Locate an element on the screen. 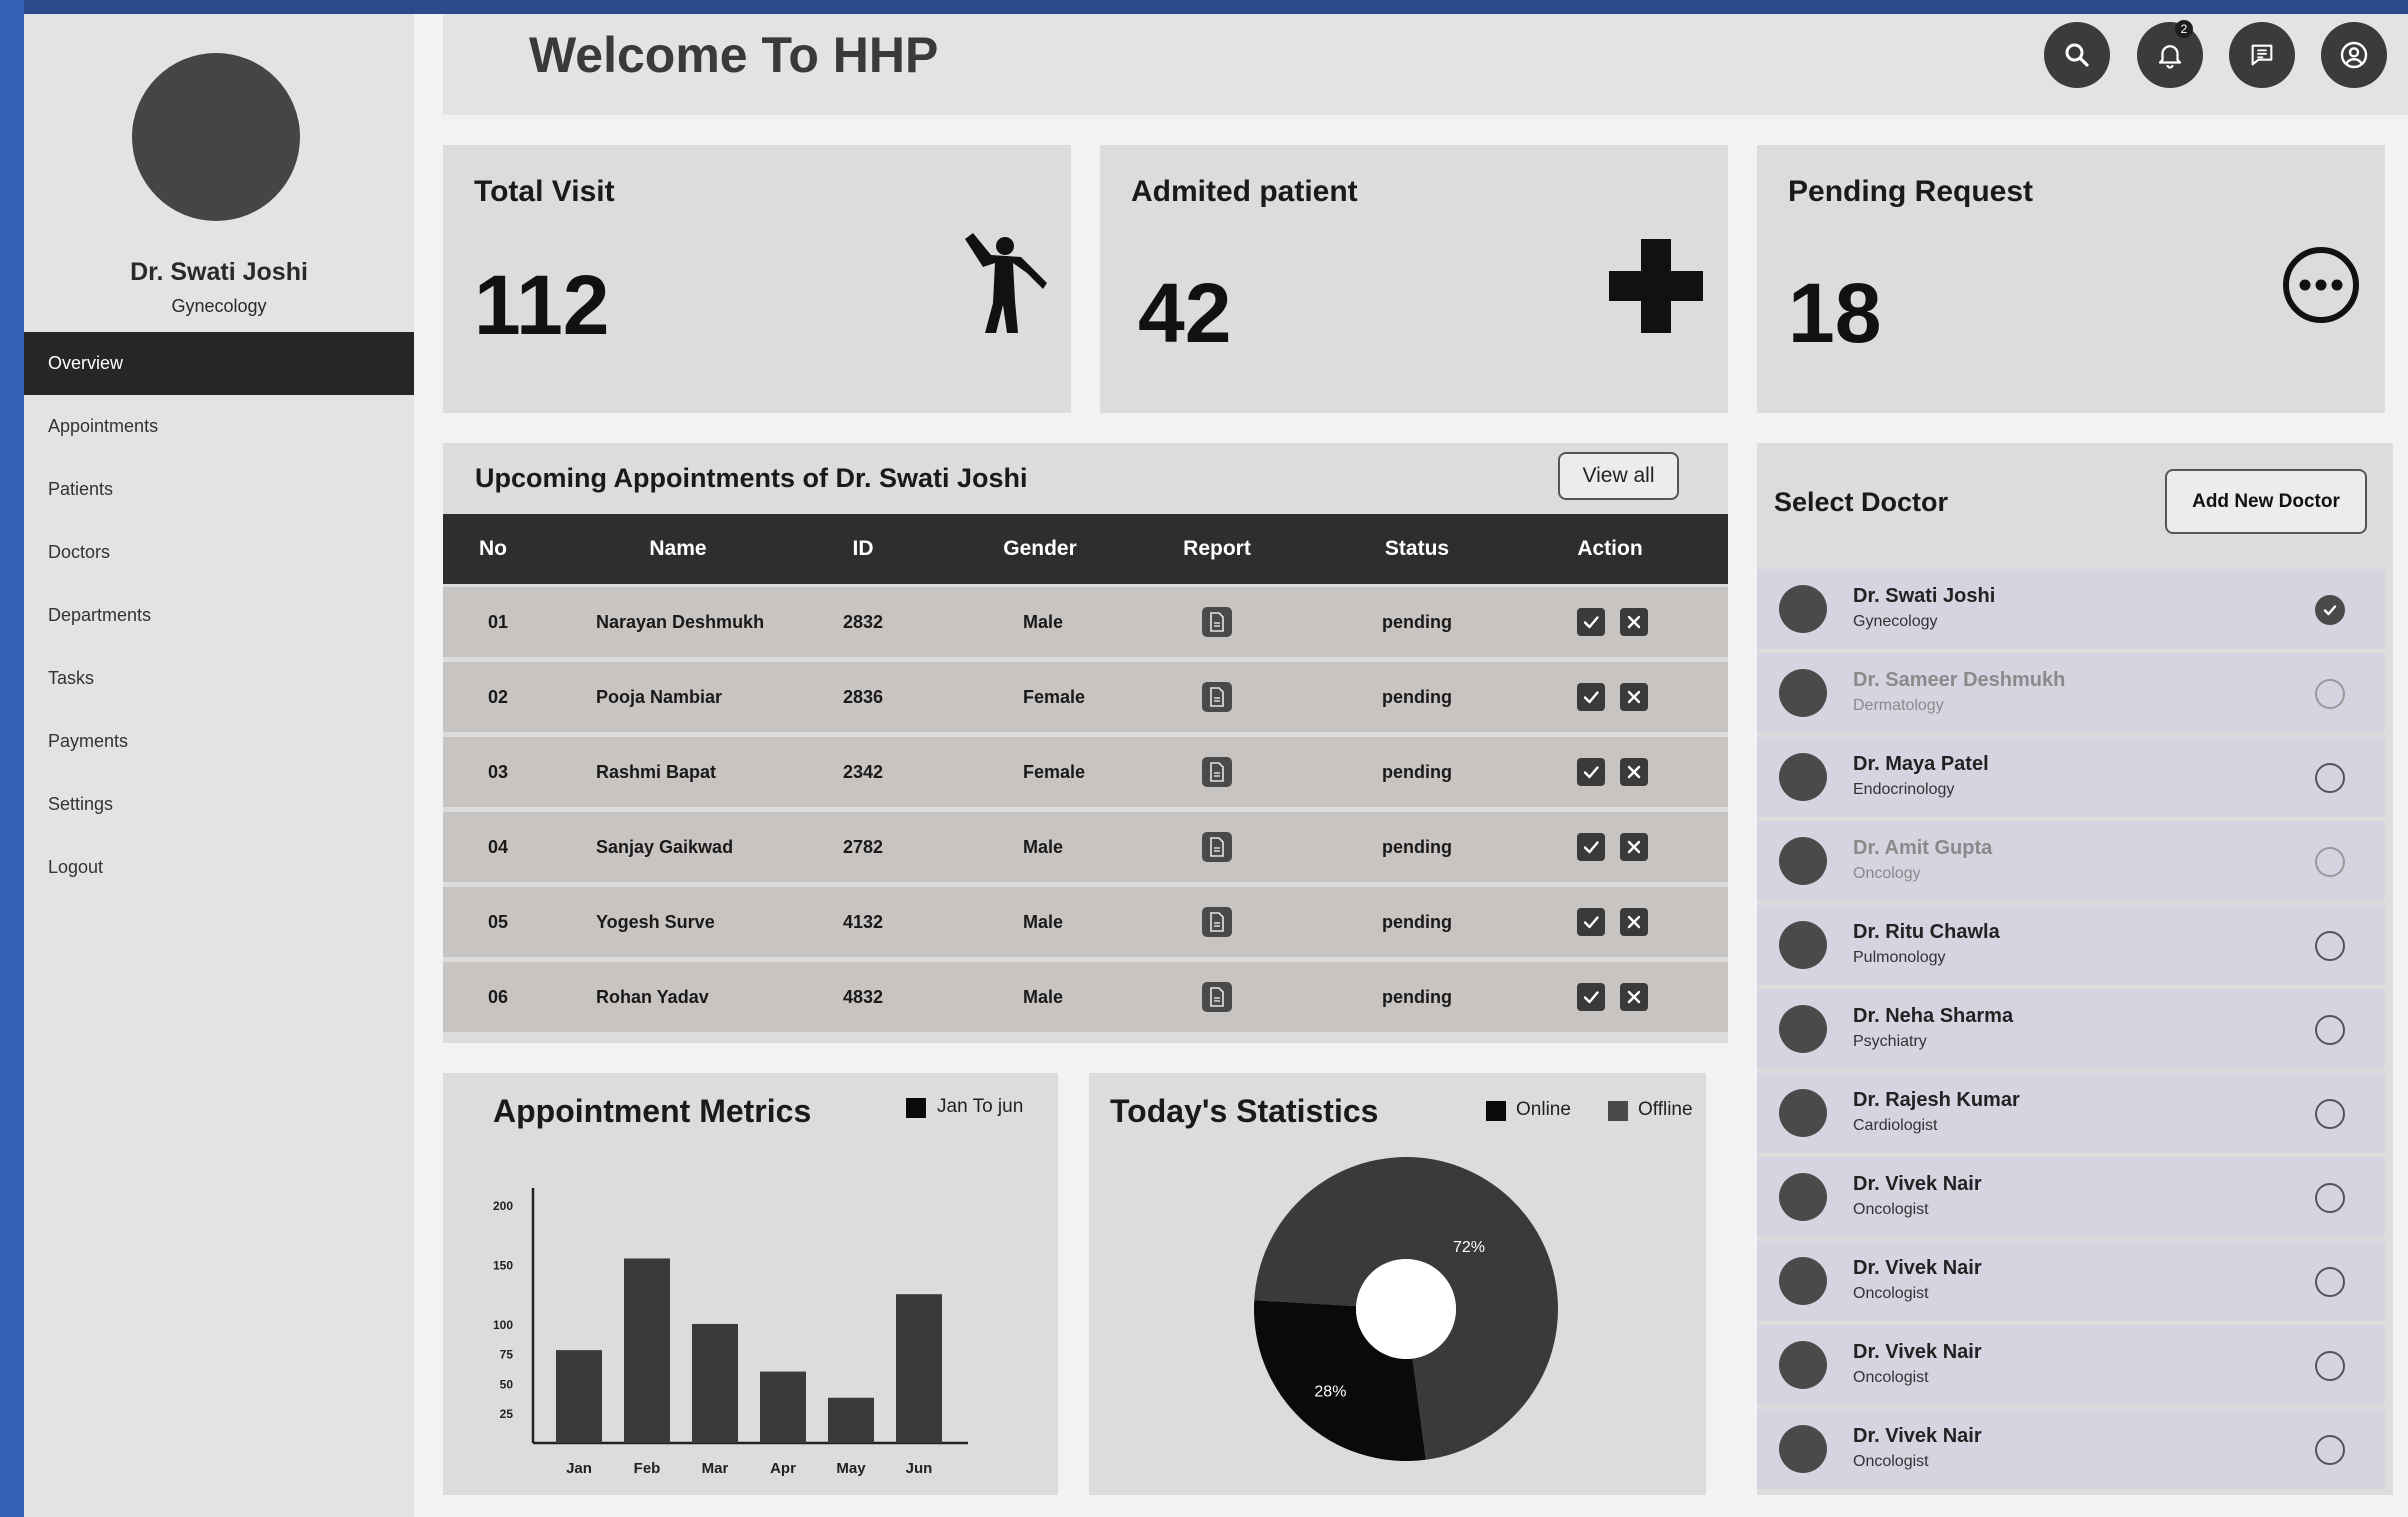 The height and width of the screenshot is (1517, 2408). sidebar-item-tasks: Tasks is located at coordinates (219, 678).